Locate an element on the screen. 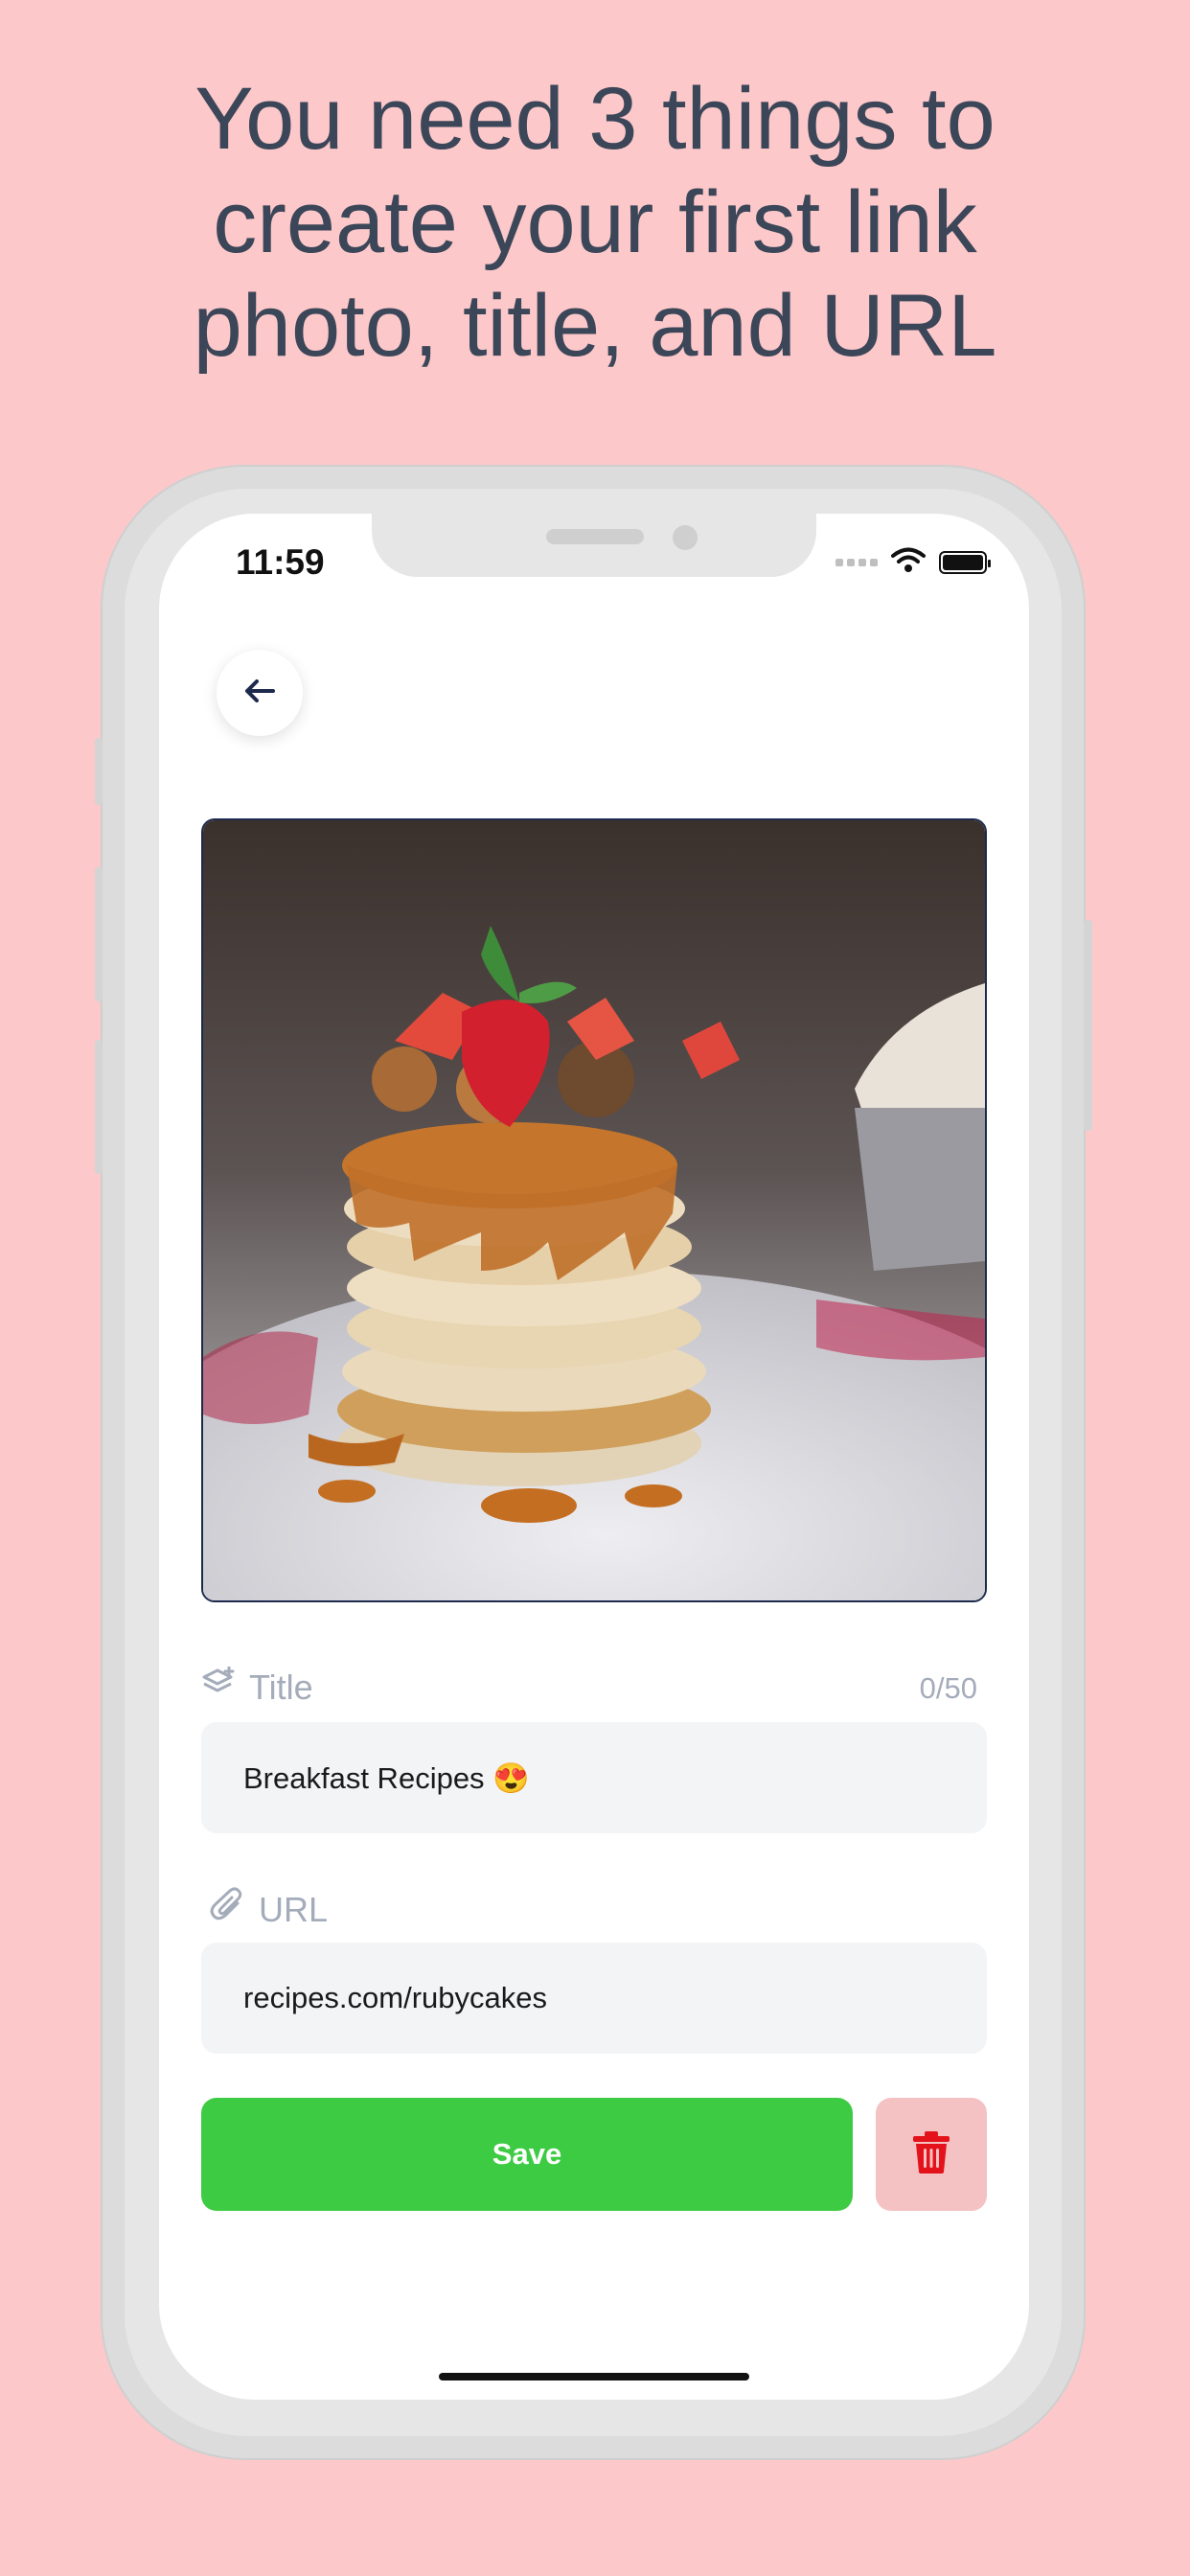 The height and width of the screenshot is (2576, 1190). power-button is located at coordinates (1088, 1025).